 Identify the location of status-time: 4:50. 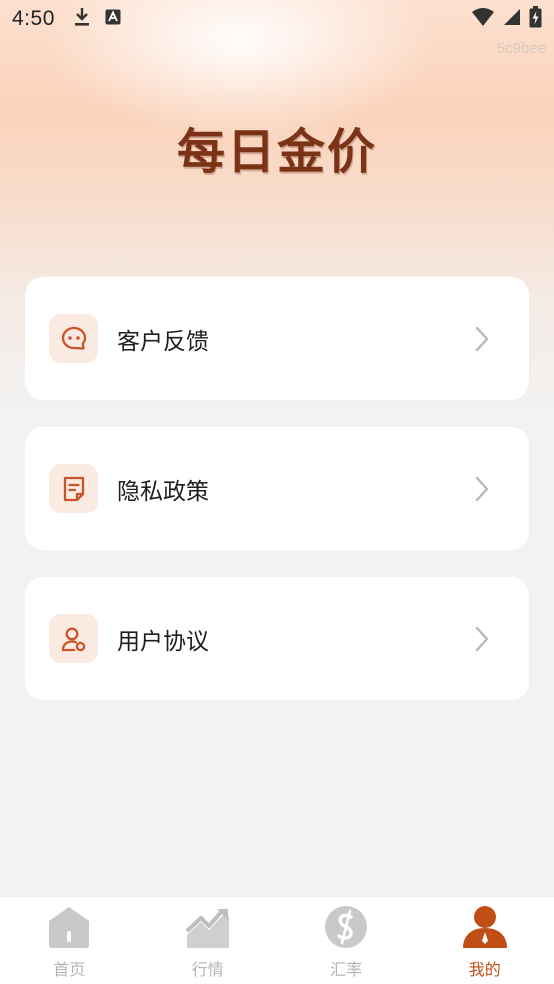
(33, 18).